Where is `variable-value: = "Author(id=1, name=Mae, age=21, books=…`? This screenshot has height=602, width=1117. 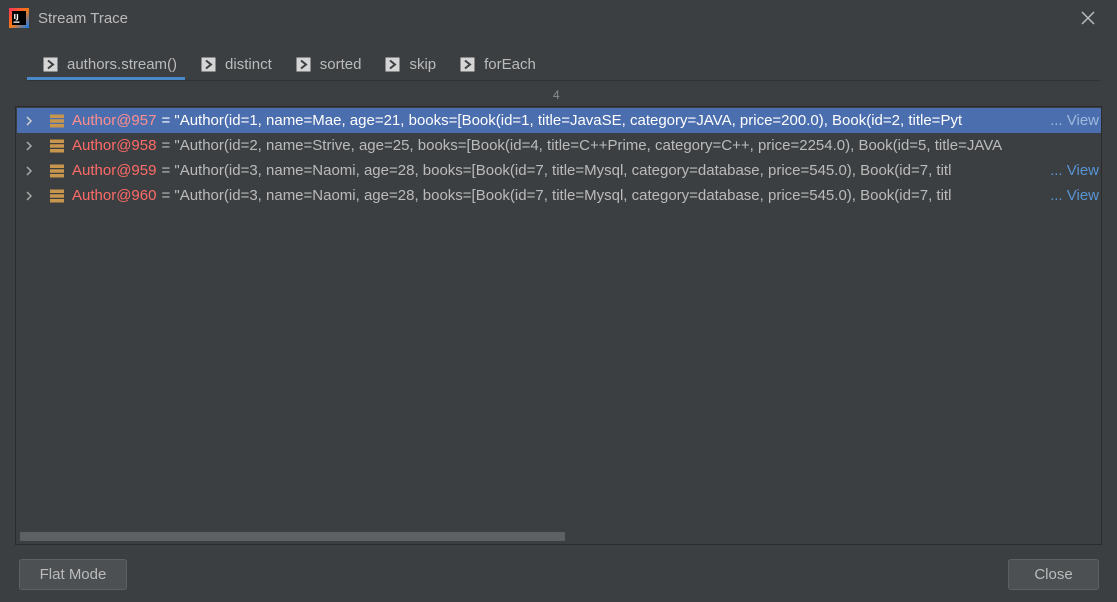 variable-value: = "Author(id=1, name=Mae, age=21, books=… is located at coordinates (562, 120).